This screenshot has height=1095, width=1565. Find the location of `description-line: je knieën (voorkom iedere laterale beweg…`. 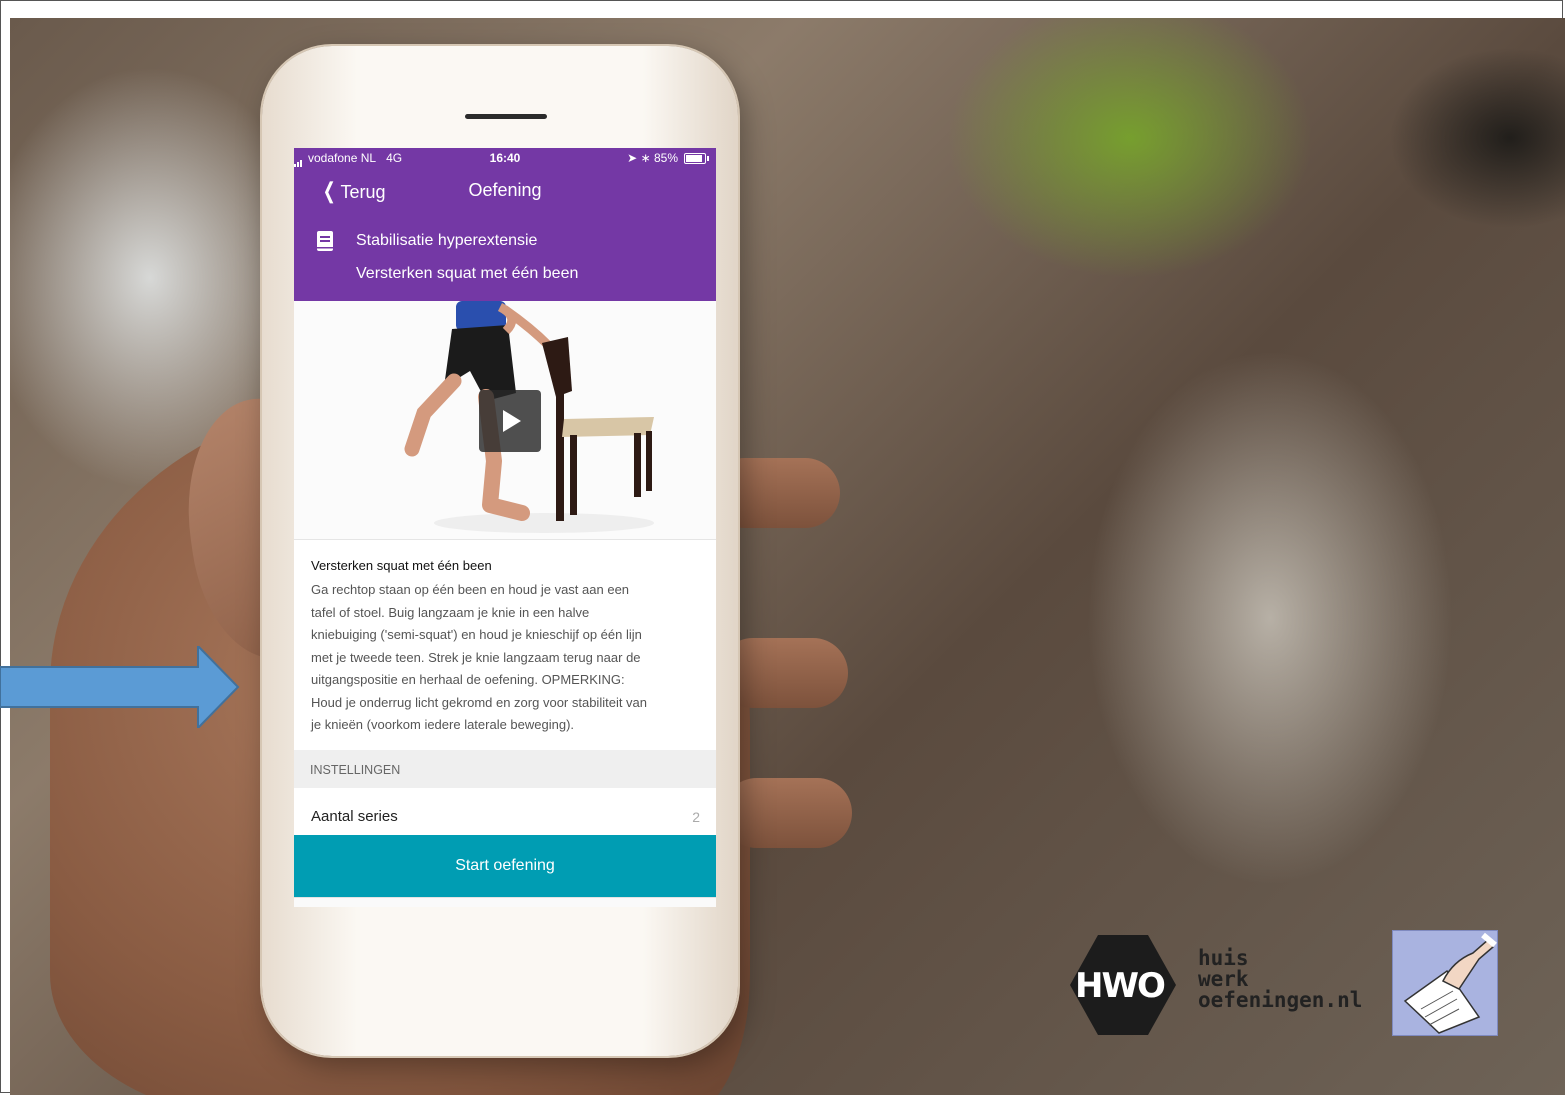

description-line: je knieën (voorkom iedere laterale beweg… is located at coordinates (443, 724).